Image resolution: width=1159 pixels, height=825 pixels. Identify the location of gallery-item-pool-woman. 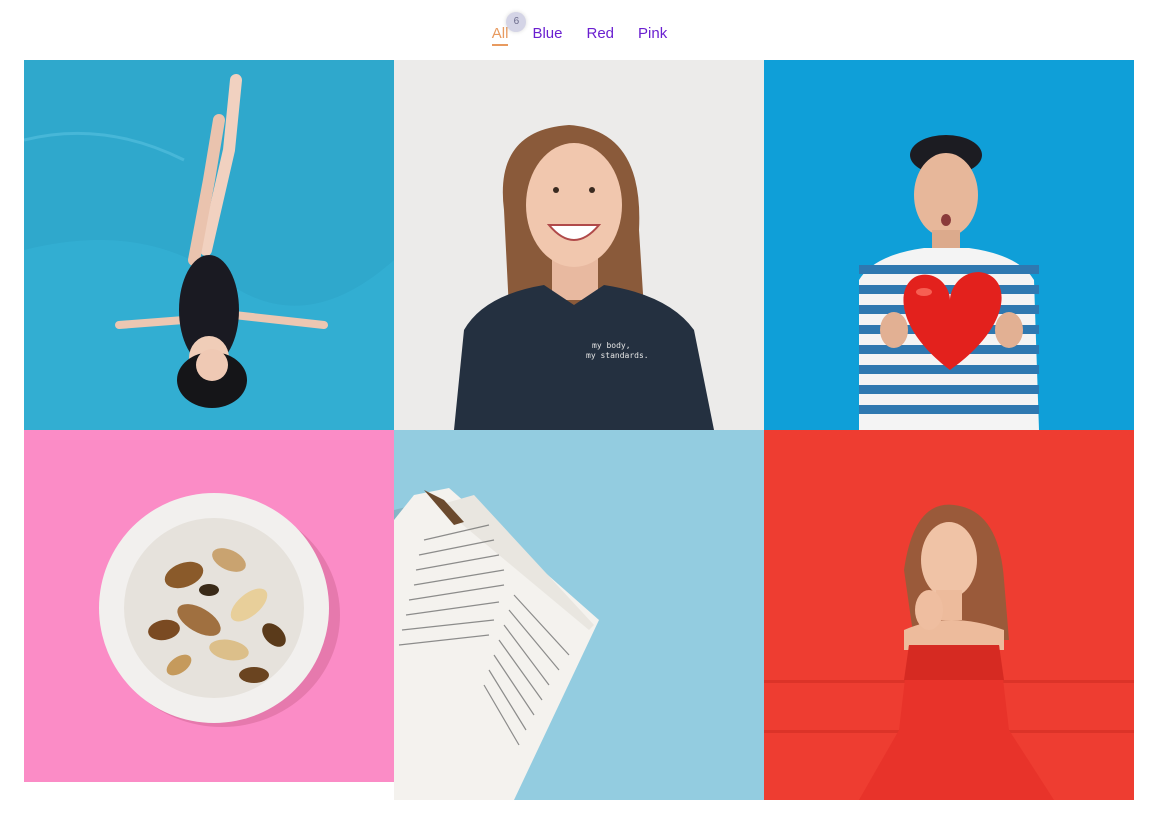
(209, 245).